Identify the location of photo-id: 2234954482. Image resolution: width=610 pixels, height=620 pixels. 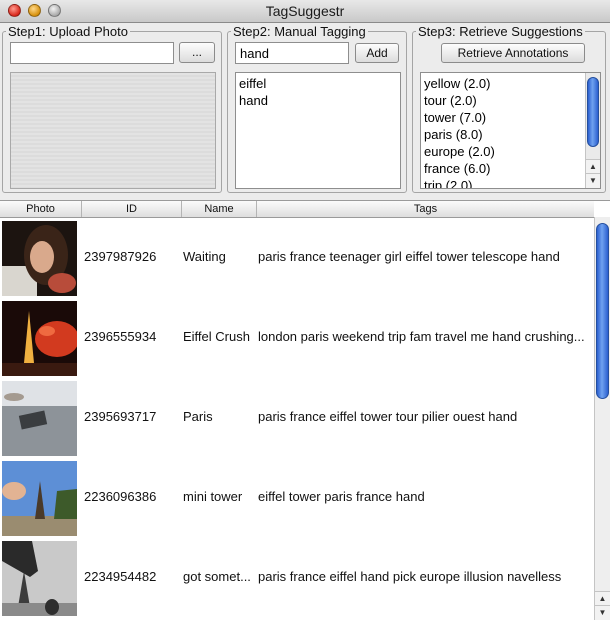
(120, 576).